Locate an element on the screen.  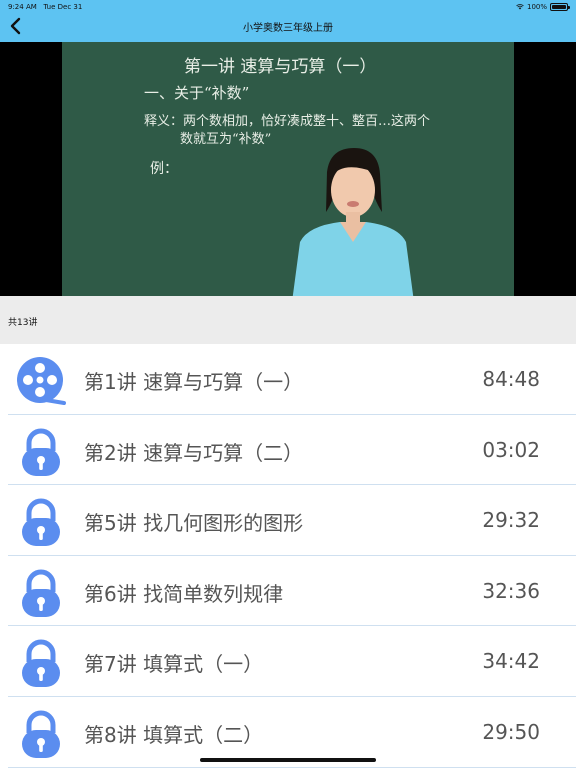
lesson-row: 第2讲 速算与巧算（二） 03:02 is located at coordinates (288, 450).